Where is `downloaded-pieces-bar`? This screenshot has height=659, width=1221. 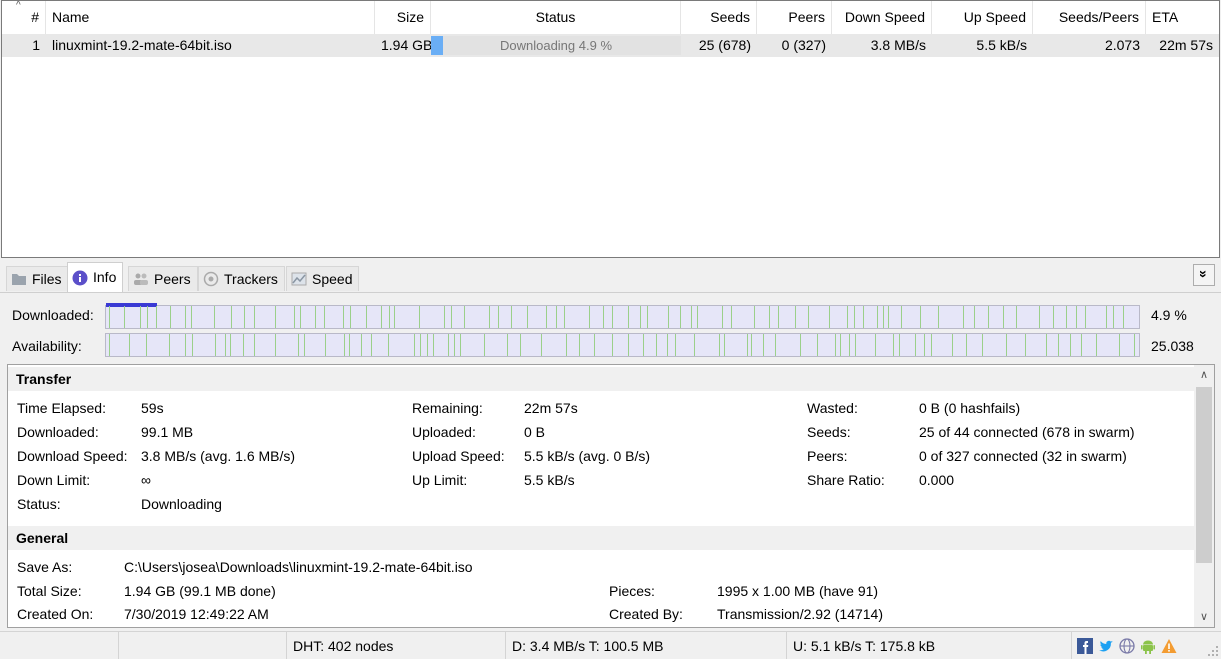 downloaded-pieces-bar is located at coordinates (622, 316).